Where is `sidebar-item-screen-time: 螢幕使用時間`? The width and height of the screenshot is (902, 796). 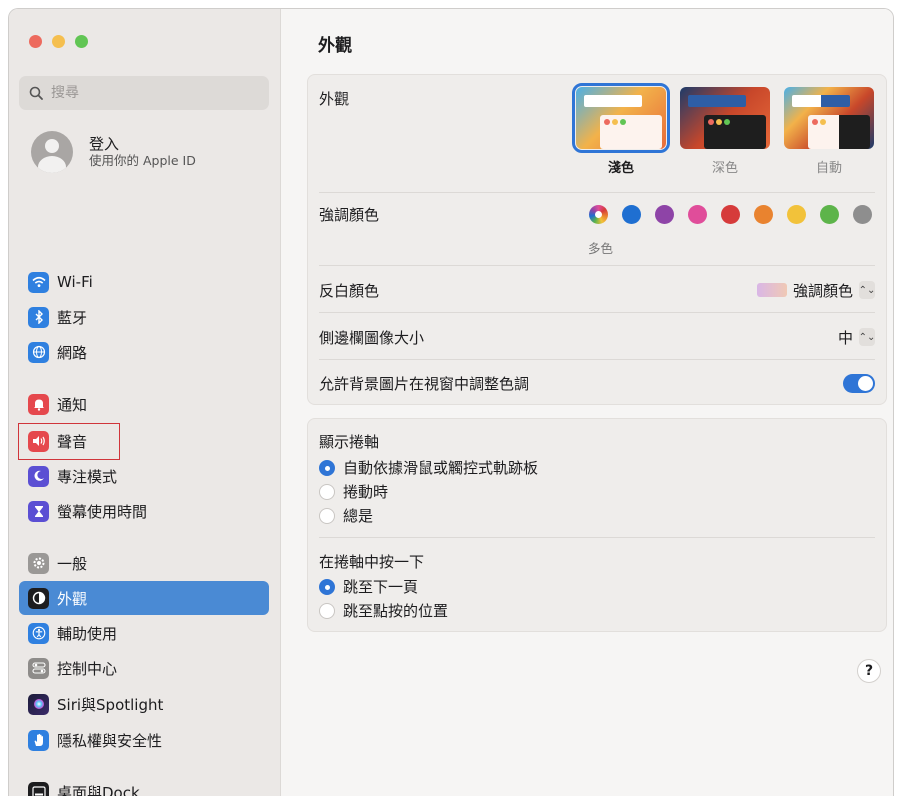
sidebar-item-screen-time: 螢幕使用時間 is located at coordinates (144, 511).